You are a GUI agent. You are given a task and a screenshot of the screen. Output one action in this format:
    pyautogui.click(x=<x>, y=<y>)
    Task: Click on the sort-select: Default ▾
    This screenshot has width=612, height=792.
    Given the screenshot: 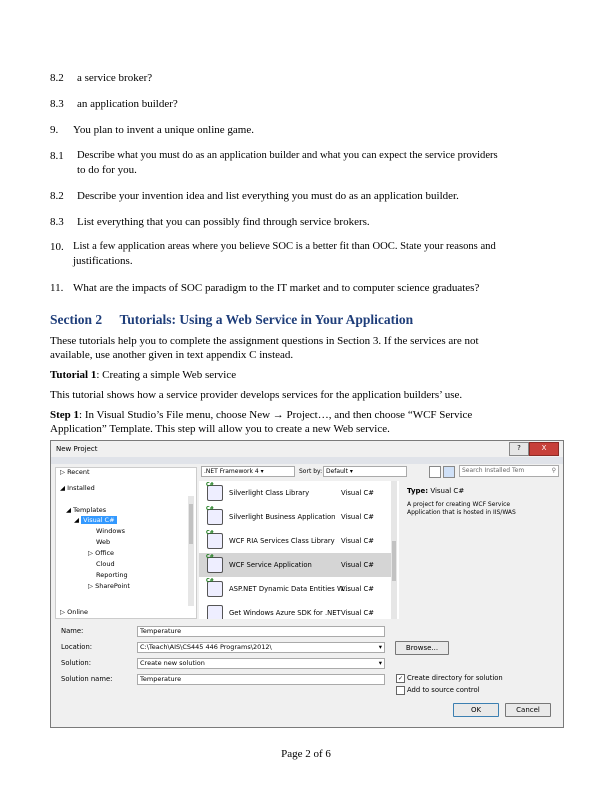 What is the action you would take?
    pyautogui.click(x=365, y=471)
    